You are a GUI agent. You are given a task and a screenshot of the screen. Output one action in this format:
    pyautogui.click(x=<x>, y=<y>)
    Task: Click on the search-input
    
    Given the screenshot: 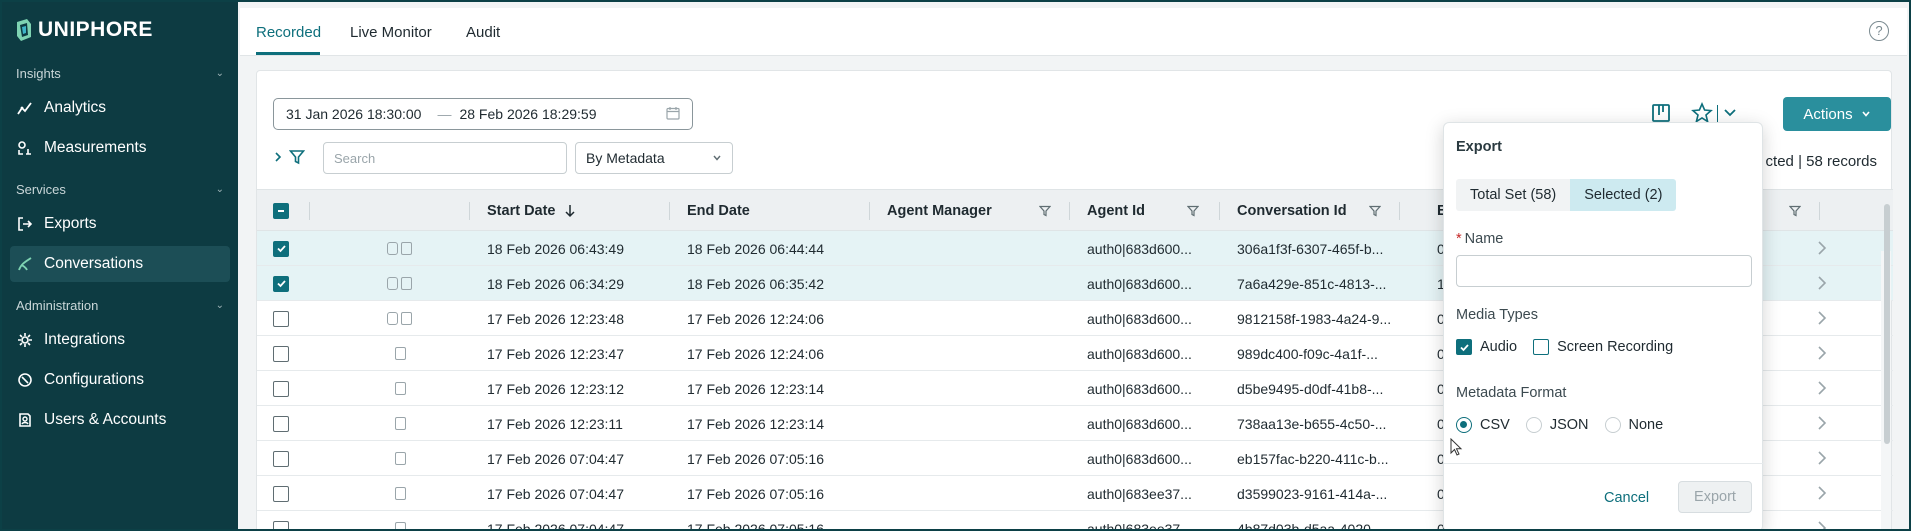 What is the action you would take?
    pyautogui.click(x=445, y=158)
    